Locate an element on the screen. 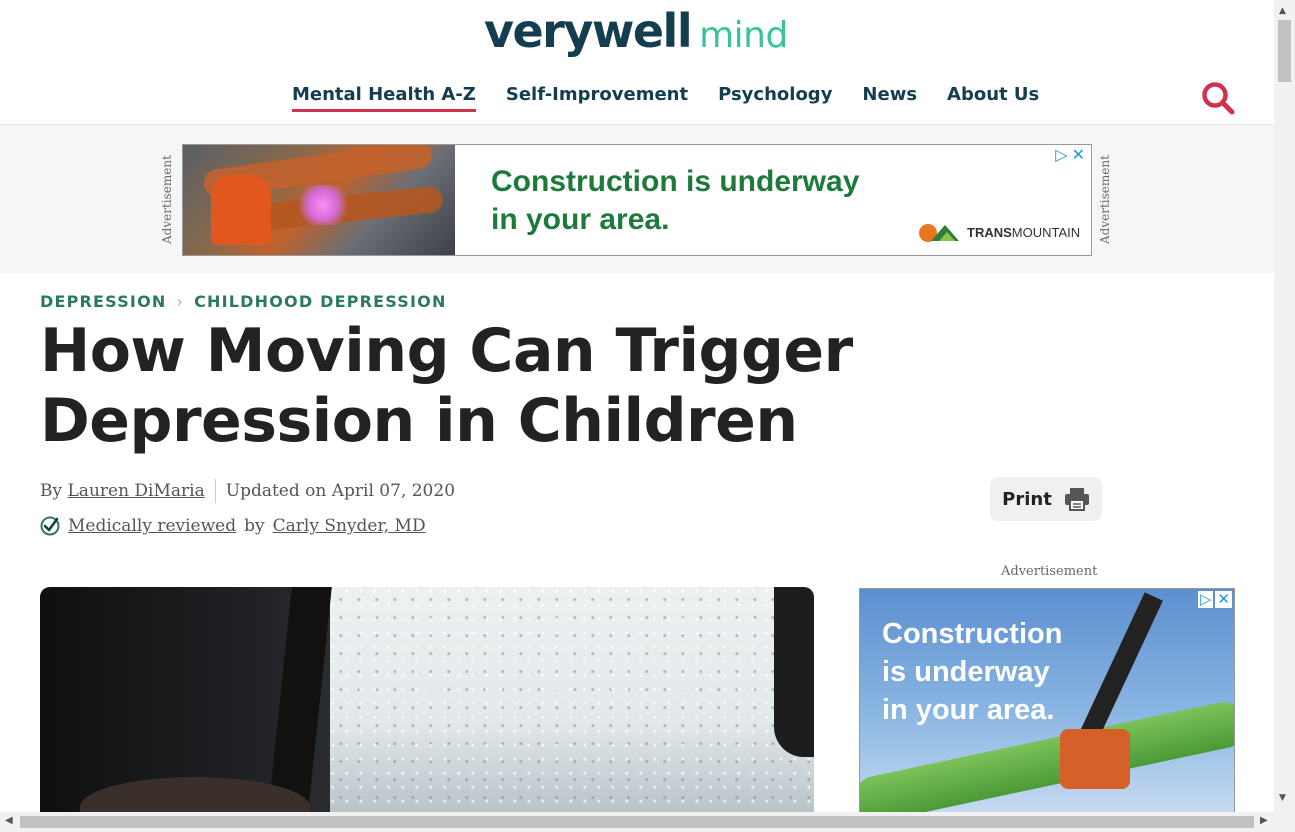 This screenshot has height=832, width=1295. ad-brand: TRANSMOUNTAIN is located at coordinates (998, 232).